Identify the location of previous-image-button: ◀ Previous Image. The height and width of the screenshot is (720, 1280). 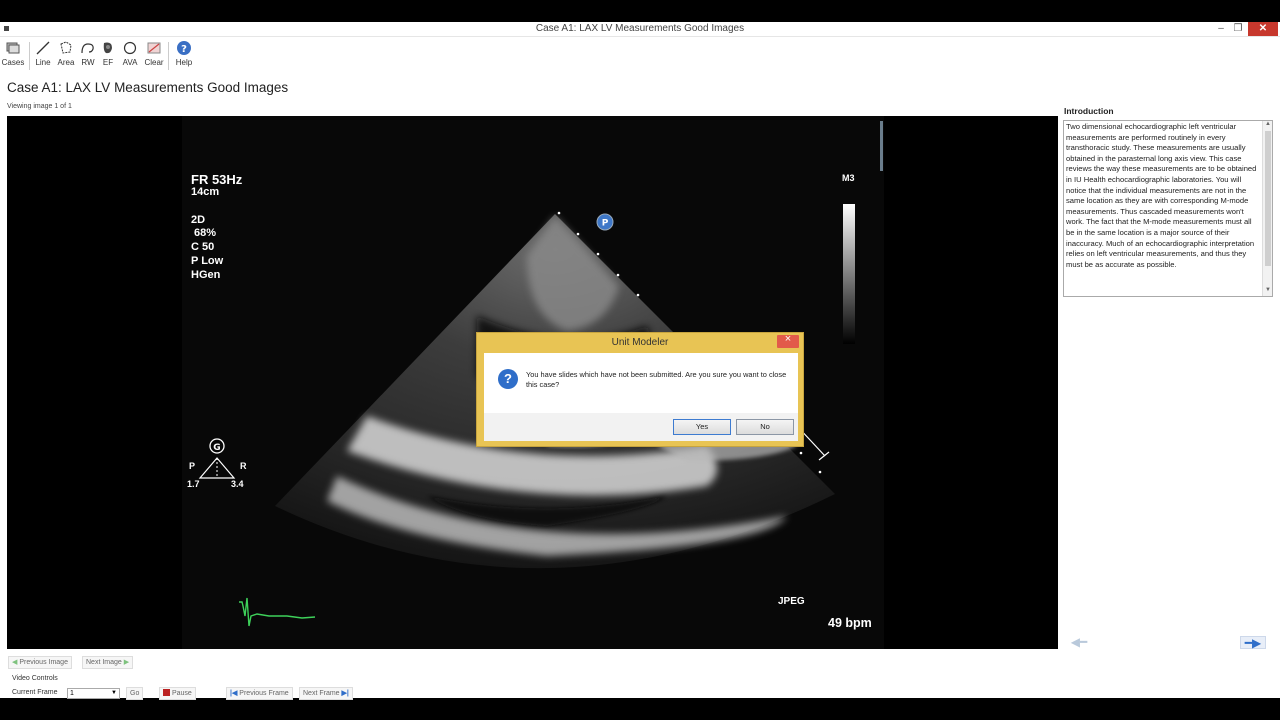
(40, 662).